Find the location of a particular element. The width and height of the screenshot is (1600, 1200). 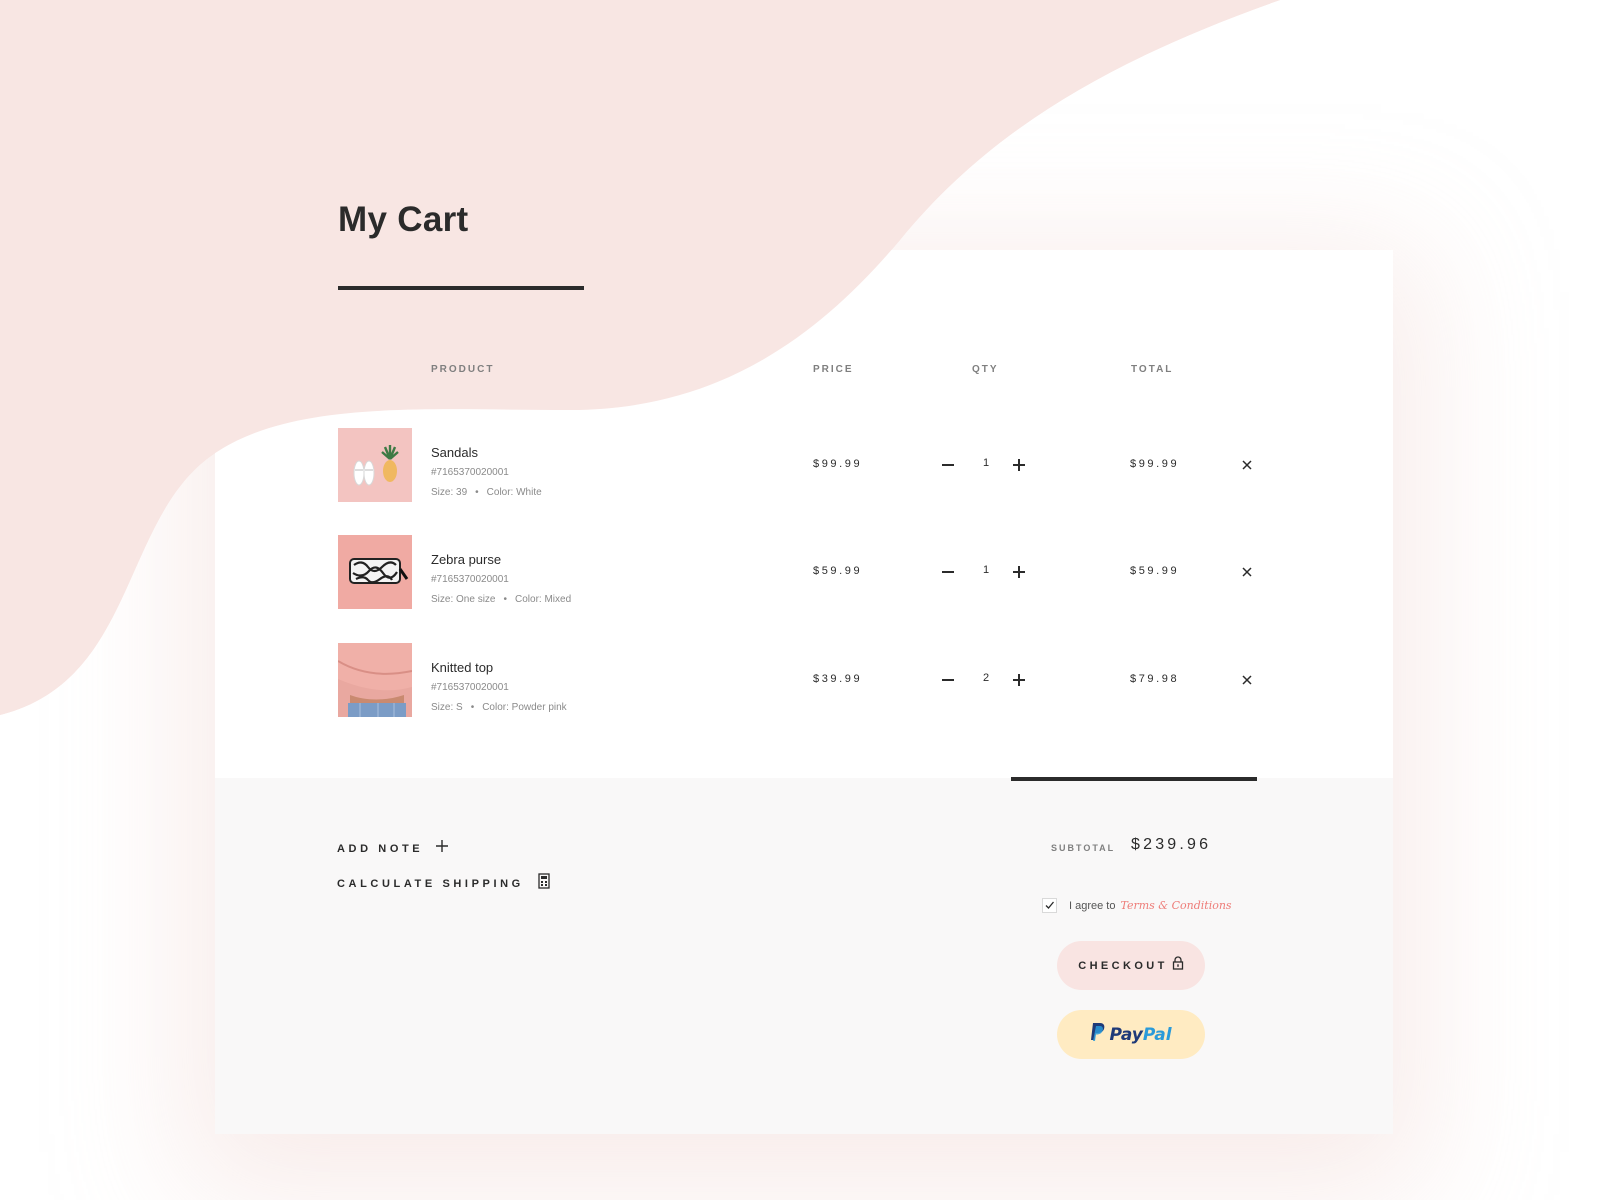

product-color: Color: White is located at coordinates (514, 492).